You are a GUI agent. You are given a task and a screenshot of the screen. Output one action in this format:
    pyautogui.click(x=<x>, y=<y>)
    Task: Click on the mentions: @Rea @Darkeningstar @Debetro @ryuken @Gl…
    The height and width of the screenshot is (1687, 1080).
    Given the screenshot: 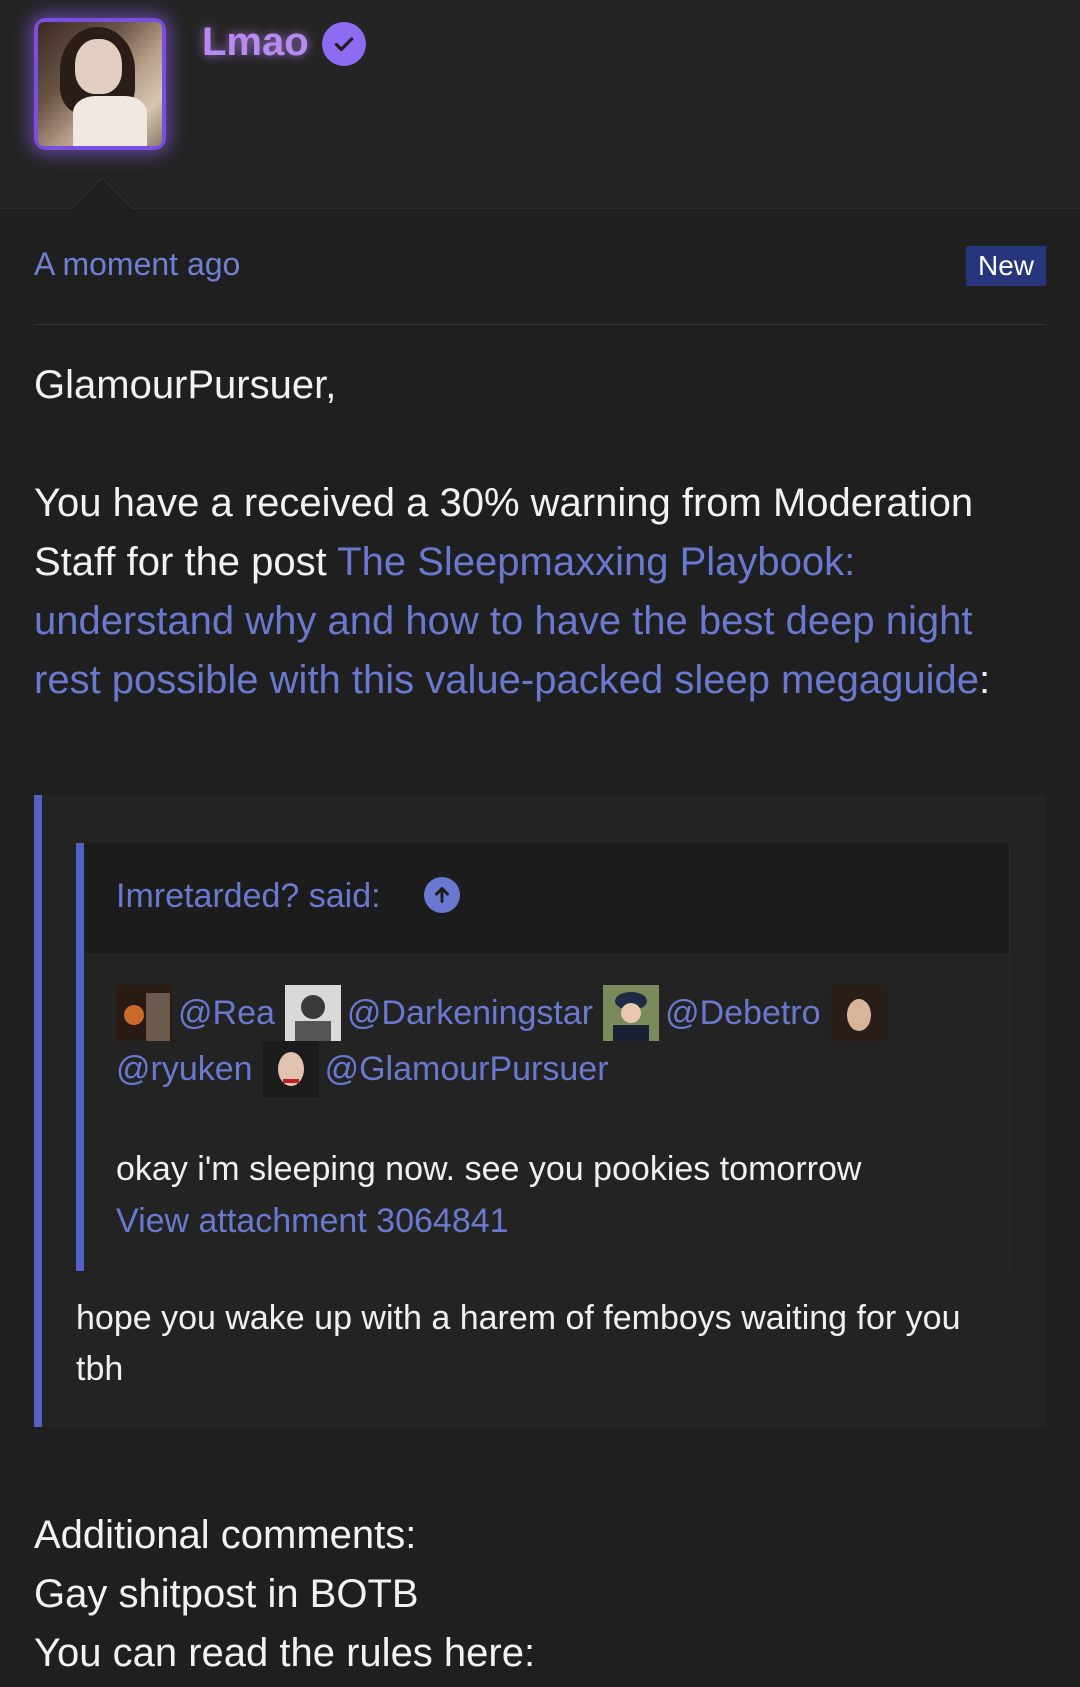 What is the action you would take?
    pyautogui.click(x=552, y=1041)
    